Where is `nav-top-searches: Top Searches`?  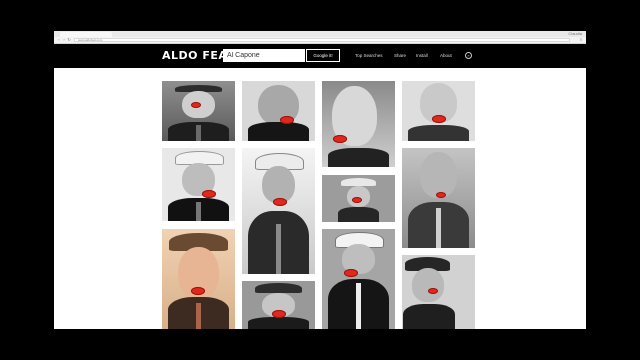
nav-top-searches: Top Searches is located at coordinates (369, 55).